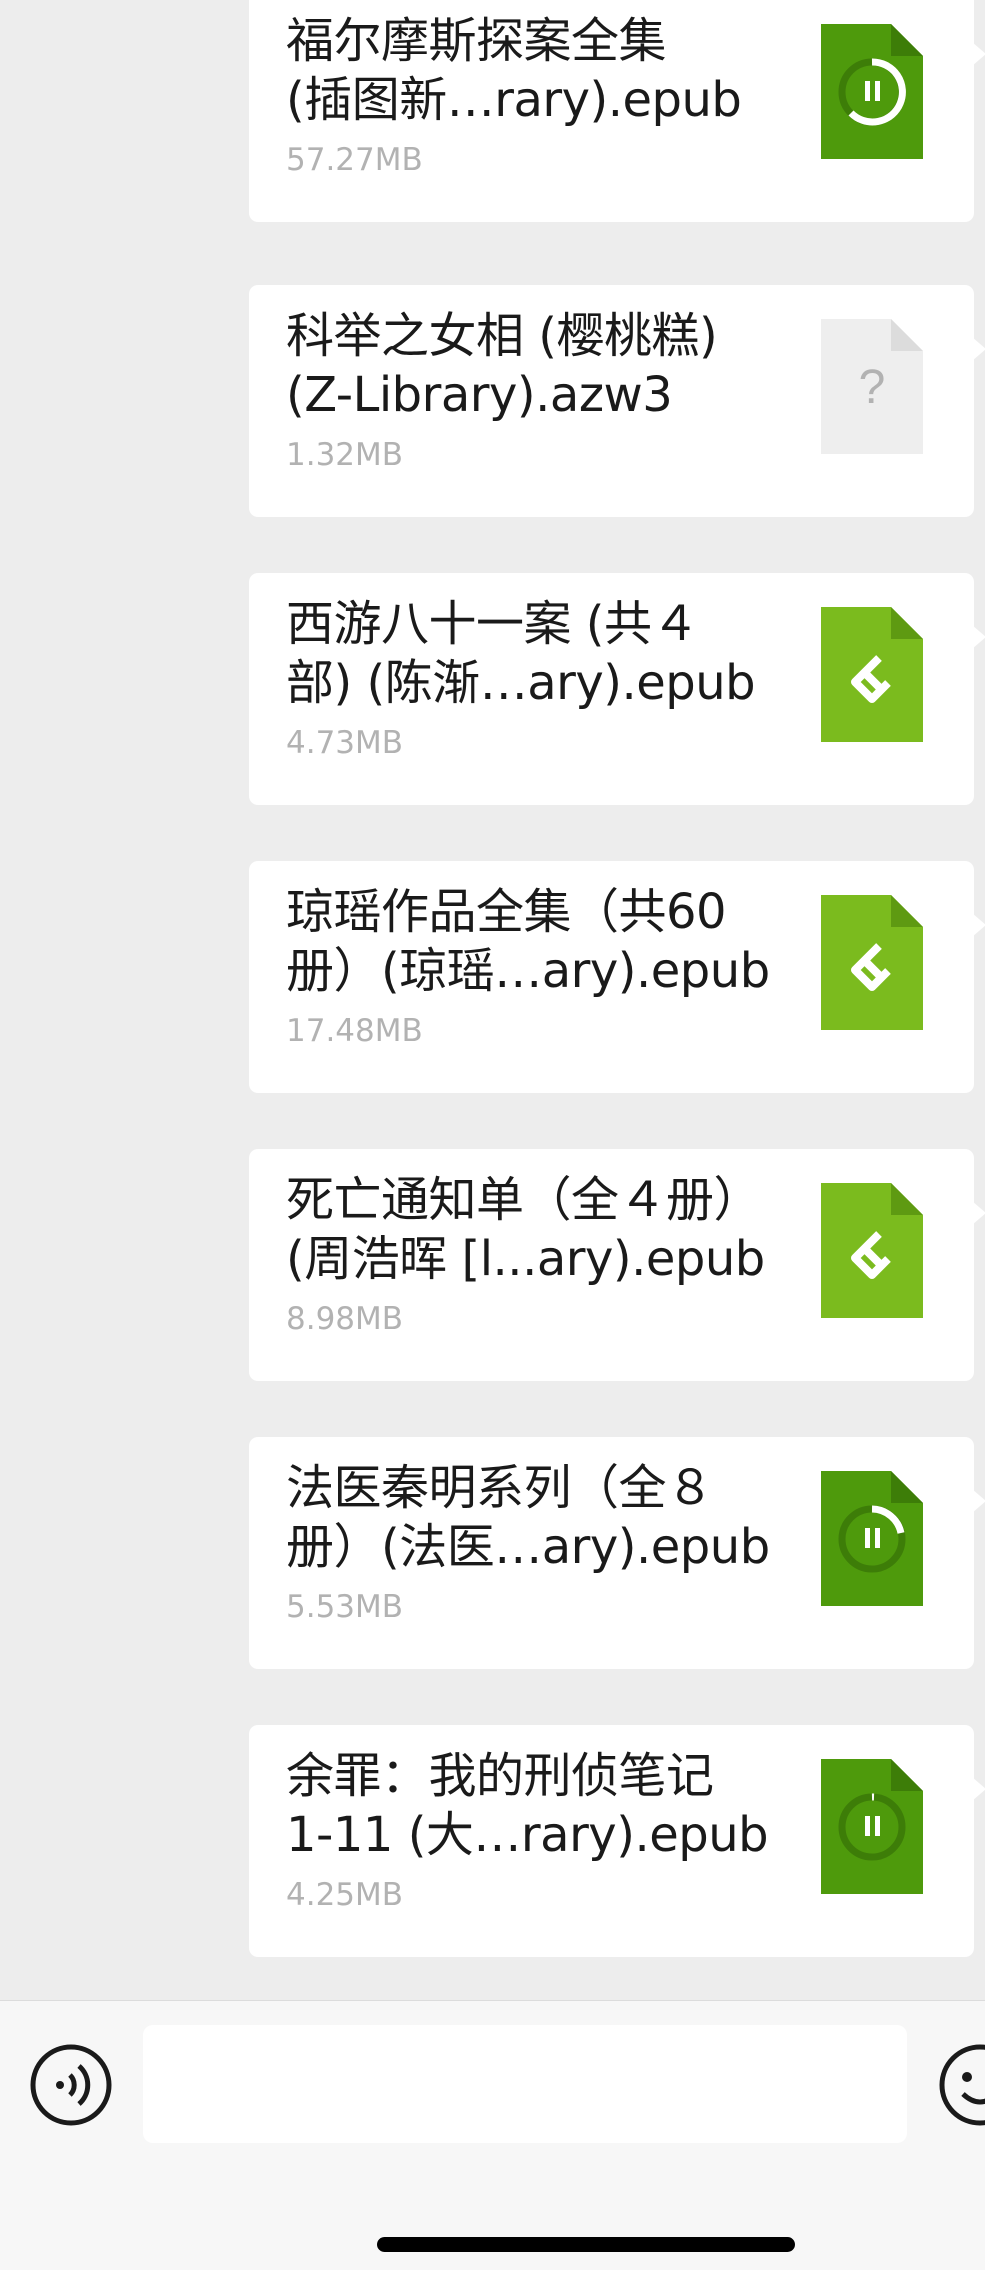 The width and height of the screenshot is (985, 2270). I want to click on file-message: 琼瑶作品全集（共60 册）(琼瑶…ary).epub 17.48MB, so click(617, 977).